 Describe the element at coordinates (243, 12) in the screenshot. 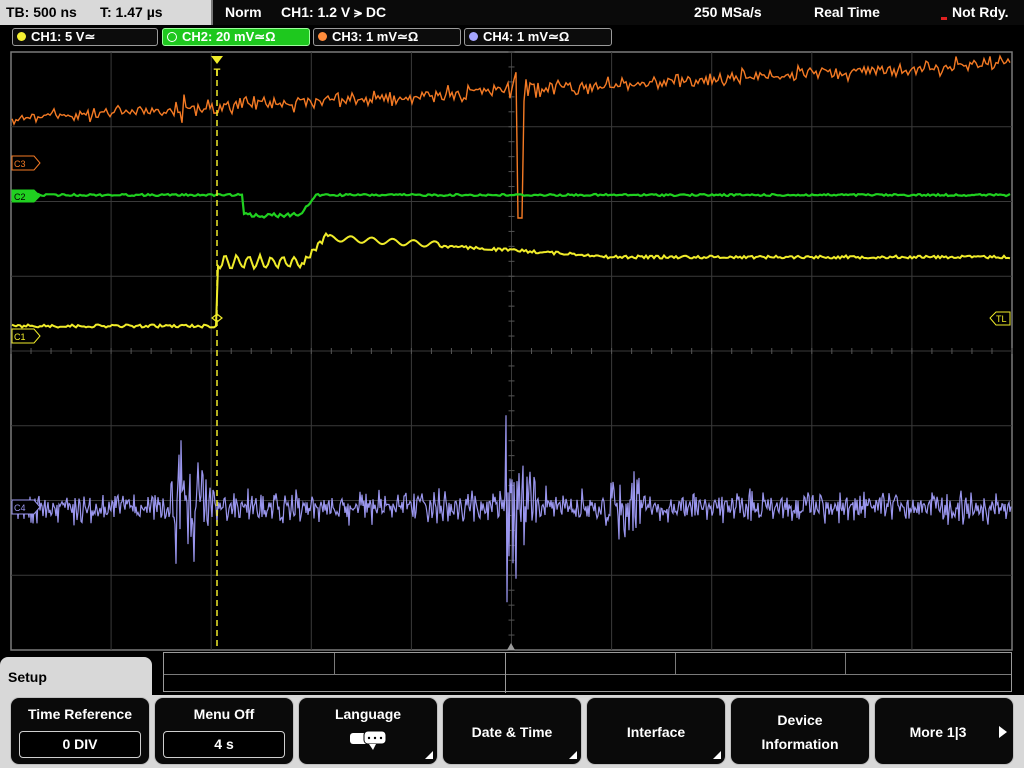

I see `trigger-mode: Norm` at that location.